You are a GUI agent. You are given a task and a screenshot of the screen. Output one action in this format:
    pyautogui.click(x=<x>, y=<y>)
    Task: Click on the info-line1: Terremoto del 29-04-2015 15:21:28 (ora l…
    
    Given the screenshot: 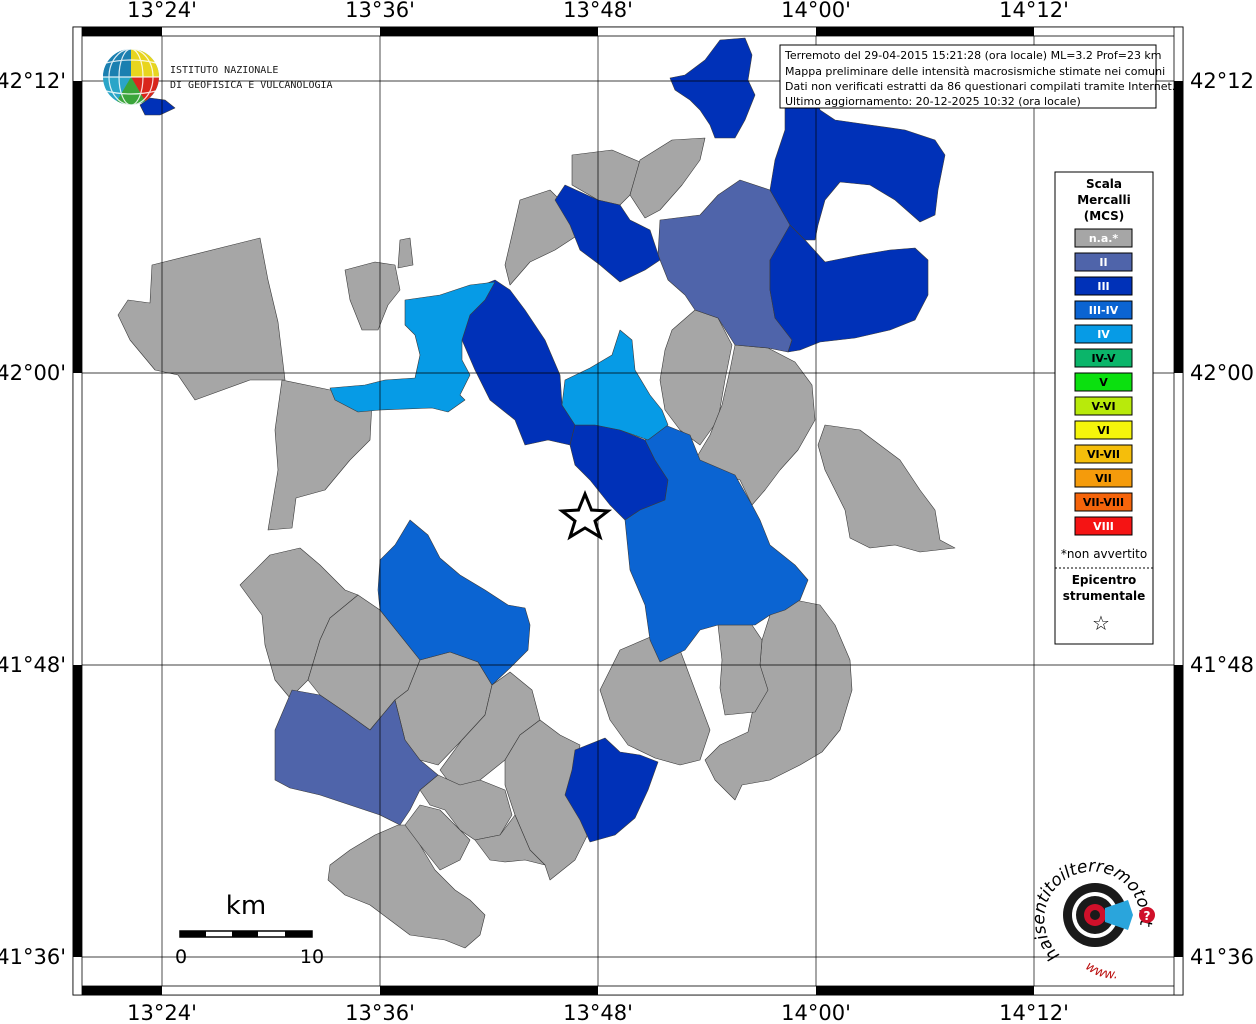 What is the action you would take?
    pyautogui.click(x=973, y=55)
    